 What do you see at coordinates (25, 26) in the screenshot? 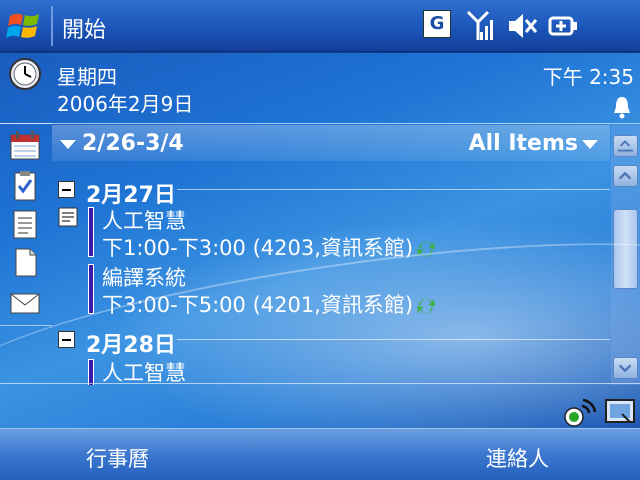
I see `windows-start-icon` at bounding box center [25, 26].